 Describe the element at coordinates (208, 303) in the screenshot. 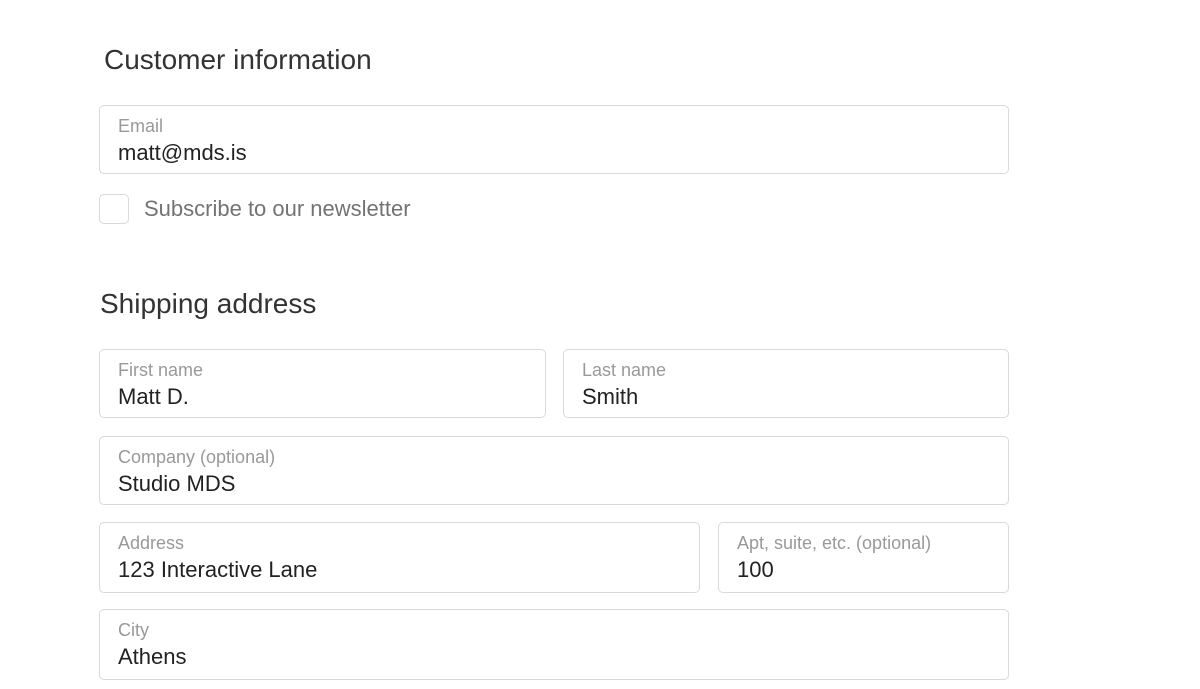

I see `shipping-address-heading: Shipping address` at that location.